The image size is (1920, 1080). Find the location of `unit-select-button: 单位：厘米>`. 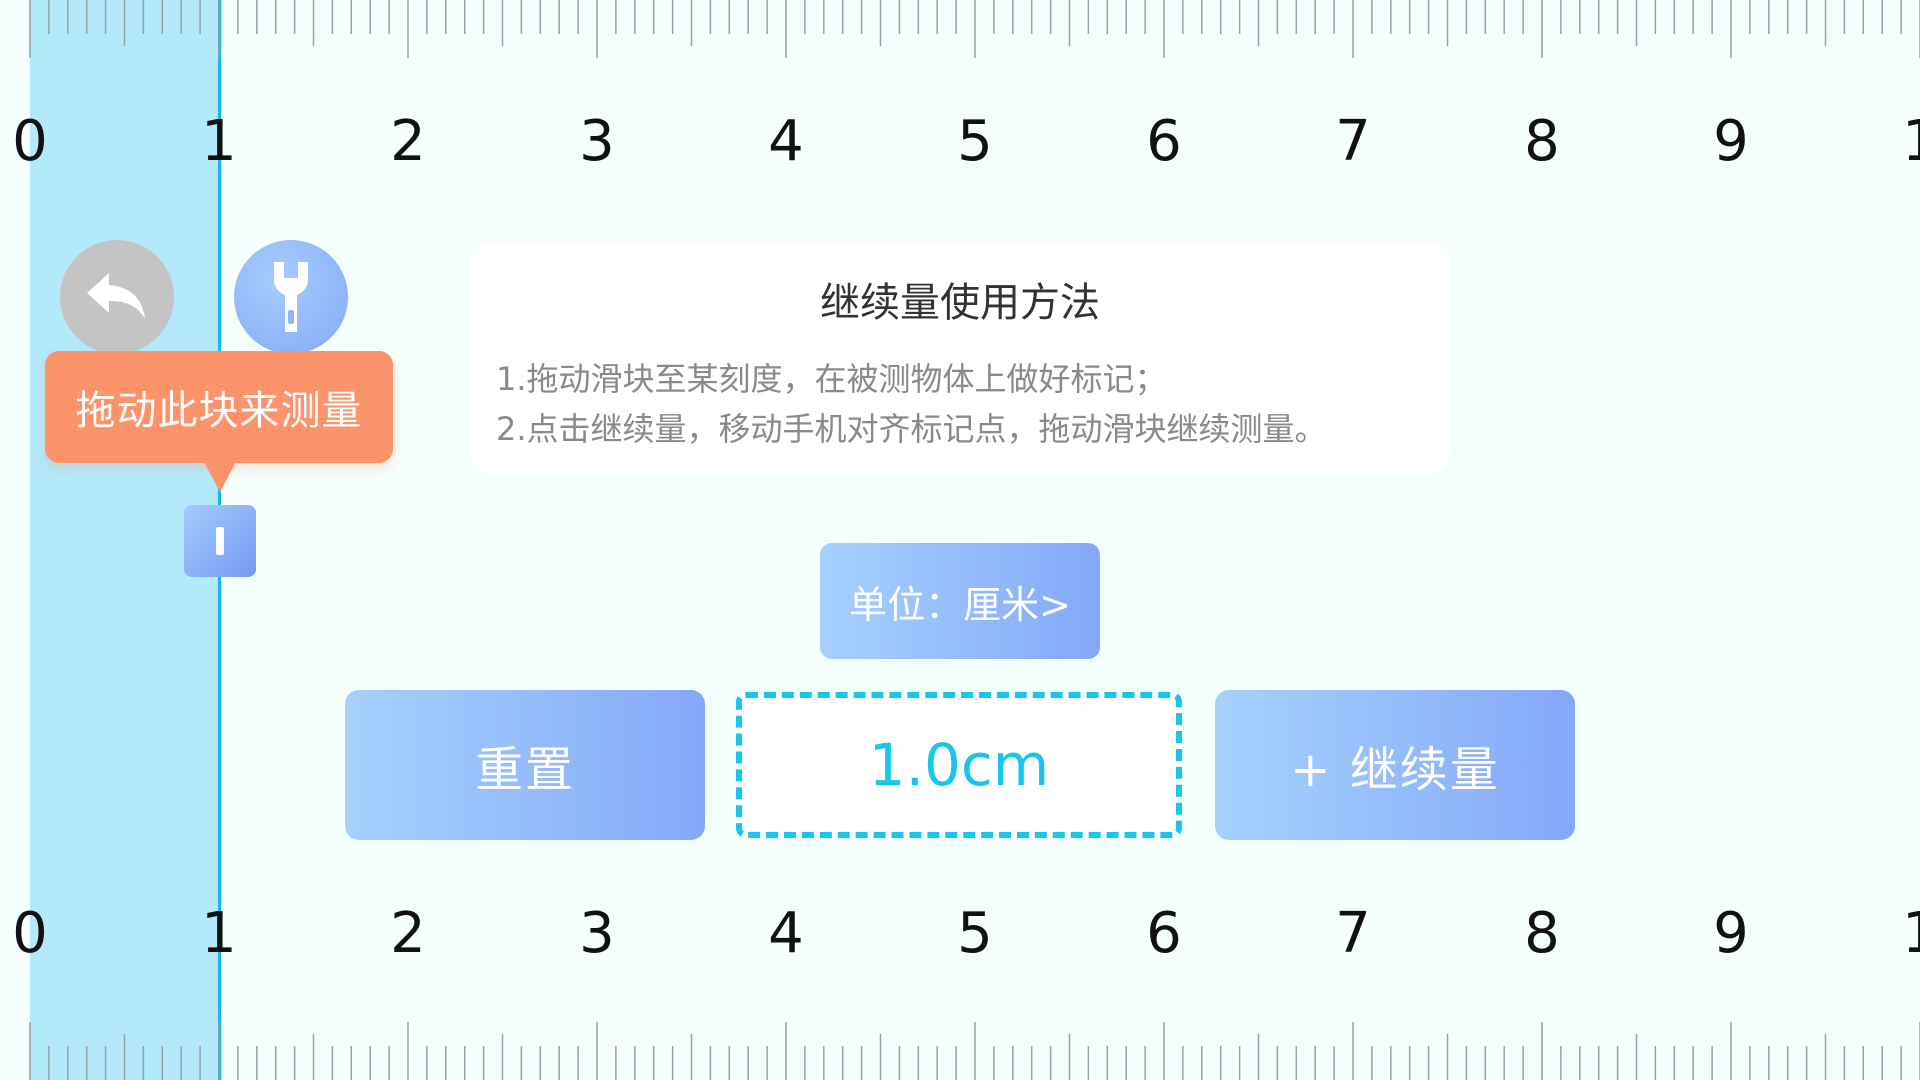

unit-select-button: 单位：厘米> is located at coordinates (960, 601).